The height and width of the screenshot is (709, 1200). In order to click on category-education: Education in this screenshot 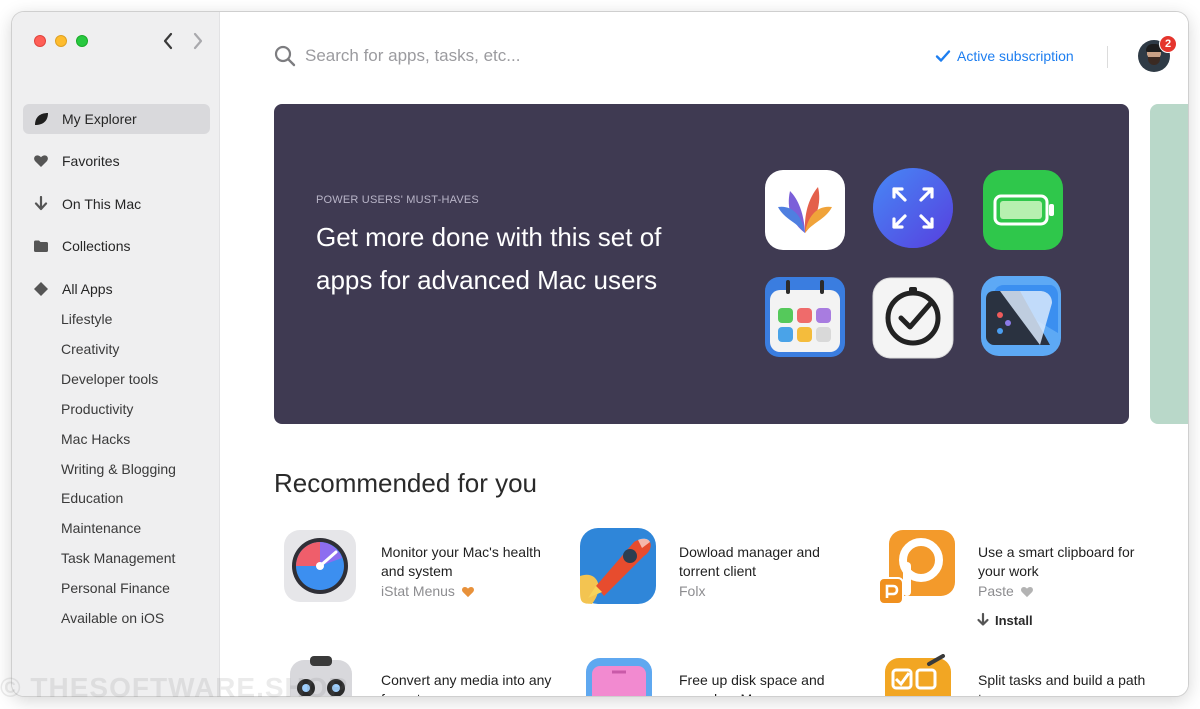, I will do `click(92, 498)`.